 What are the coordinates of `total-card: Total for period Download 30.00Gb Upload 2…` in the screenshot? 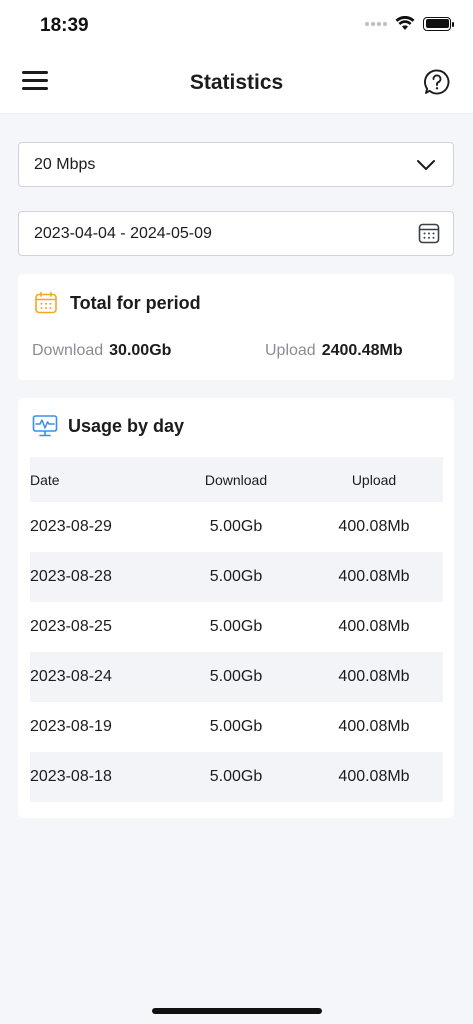 It's located at (236, 327).